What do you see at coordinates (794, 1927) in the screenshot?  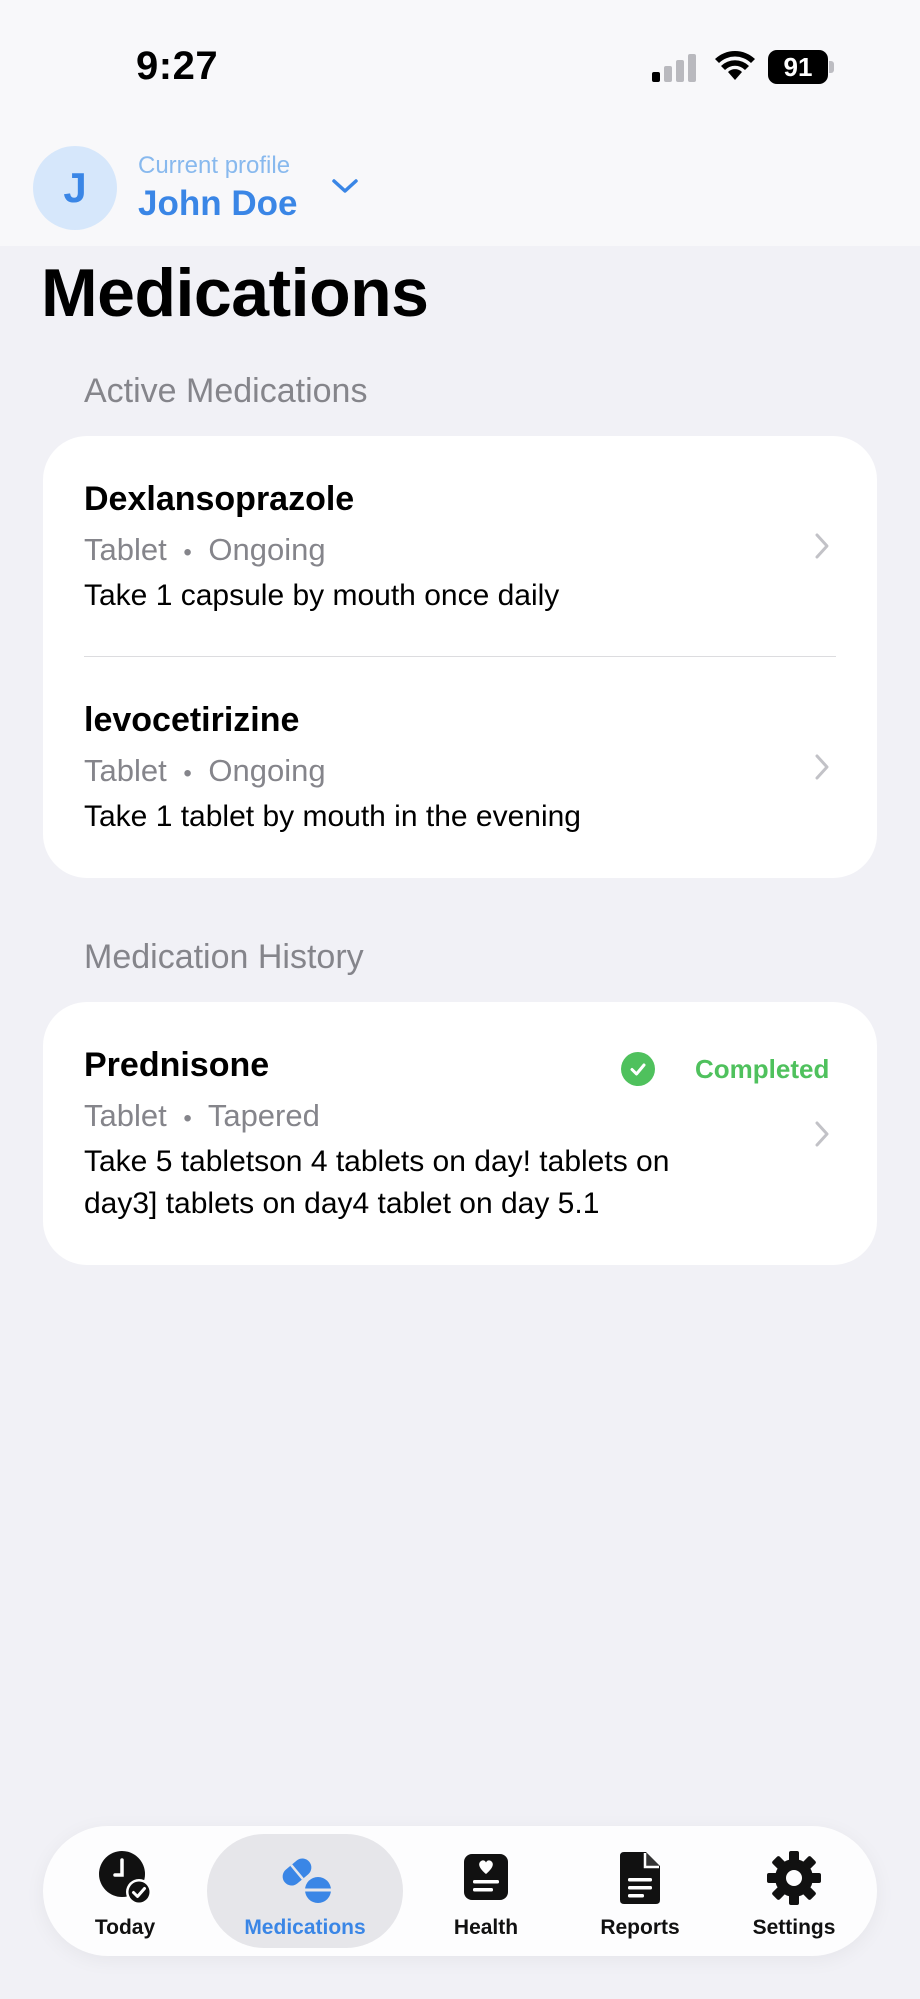 I see `tab-label: Settings` at bounding box center [794, 1927].